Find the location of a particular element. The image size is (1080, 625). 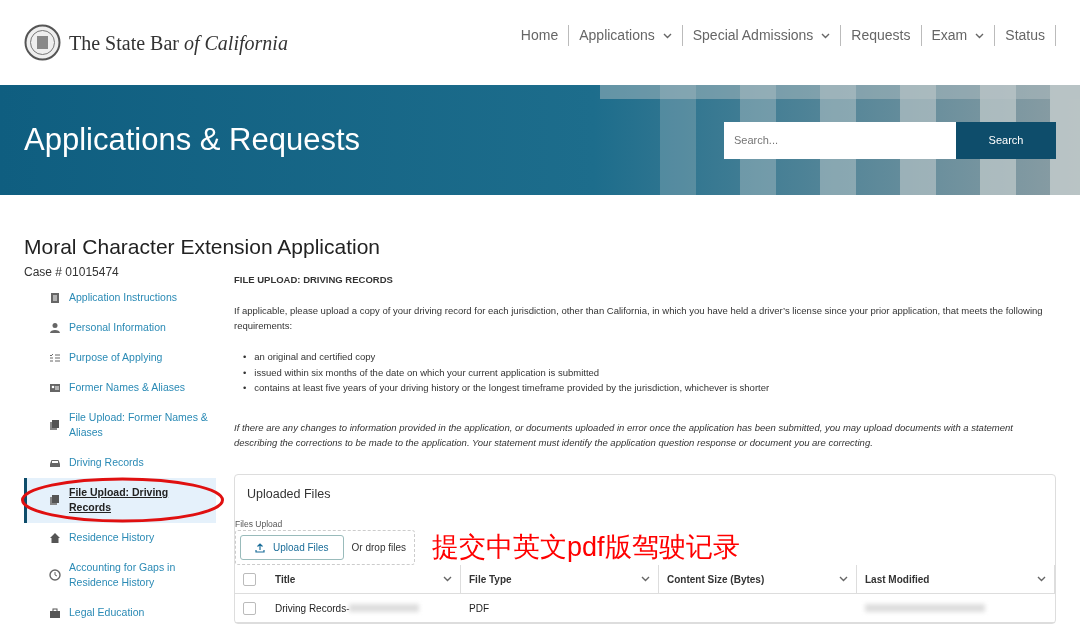

logo-text: The State Bar of California is located at coordinates (178, 42).